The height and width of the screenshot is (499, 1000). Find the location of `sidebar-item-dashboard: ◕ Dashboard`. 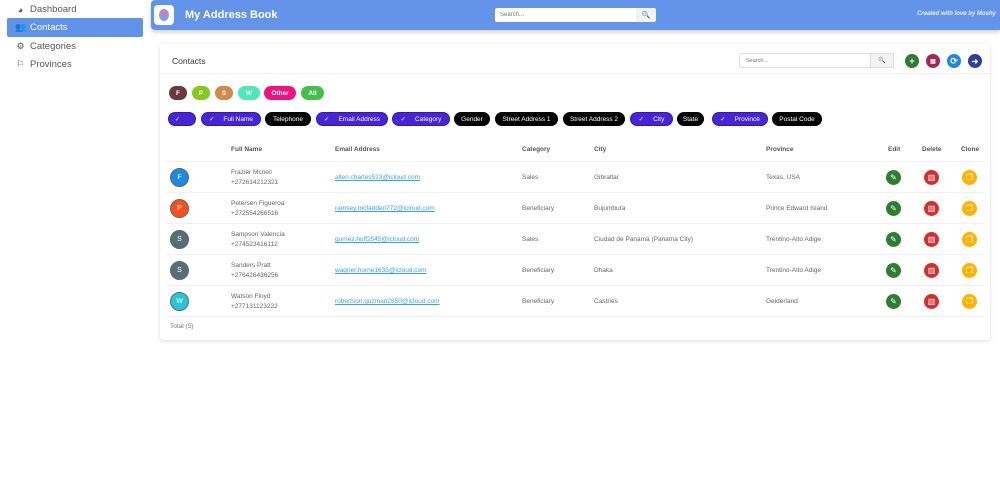

sidebar-item-dashboard: ◕ Dashboard is located at coordinates (75, 9).